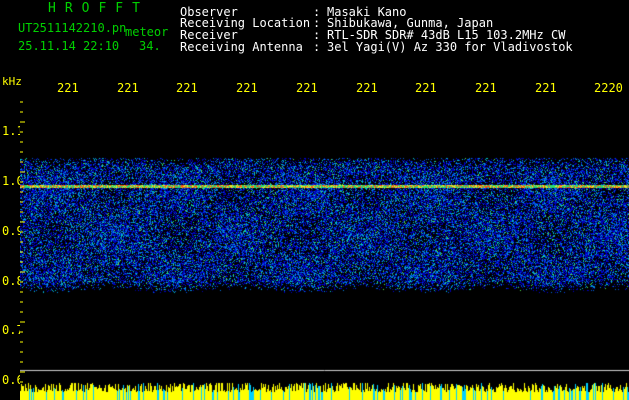 The width and height of the screenshot is (629, 400). Describe the element at coordinates (69, 46) in the screenshot. I see `datetime: 25.11.14 22:10` at that location.